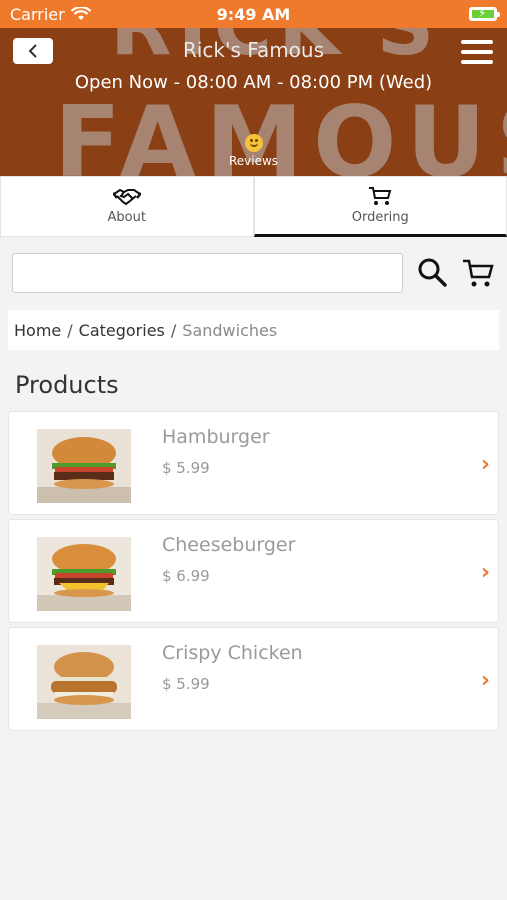 This screenshot has width=507, height=900. I want to click on carrier-label: Carrier, so click(37, 14).